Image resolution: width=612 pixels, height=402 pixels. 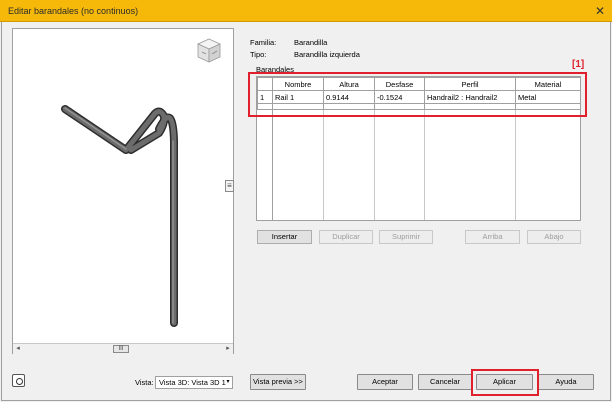 What do you see at coordinates (311, 42) in the screenshot?
I see `familia-value: Barandilla` at bounding box center [311, 42].